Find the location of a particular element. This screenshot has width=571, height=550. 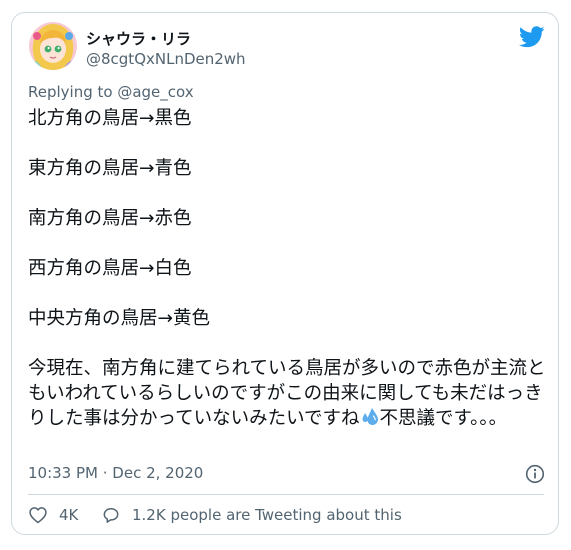

tweet-line: 西方角の鳥居→白色 is located at coordinates (110, 268).